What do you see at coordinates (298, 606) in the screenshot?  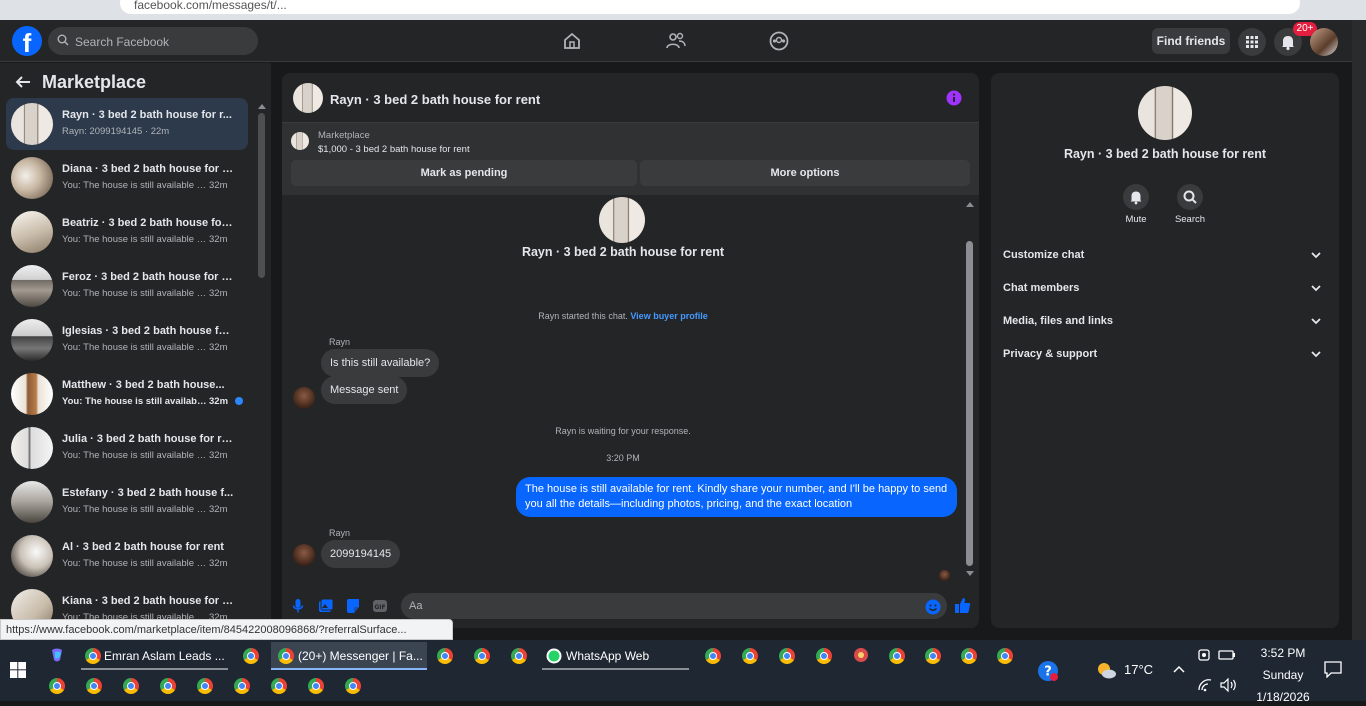 I see `microphone-icon` at bounding box center [298, 606].